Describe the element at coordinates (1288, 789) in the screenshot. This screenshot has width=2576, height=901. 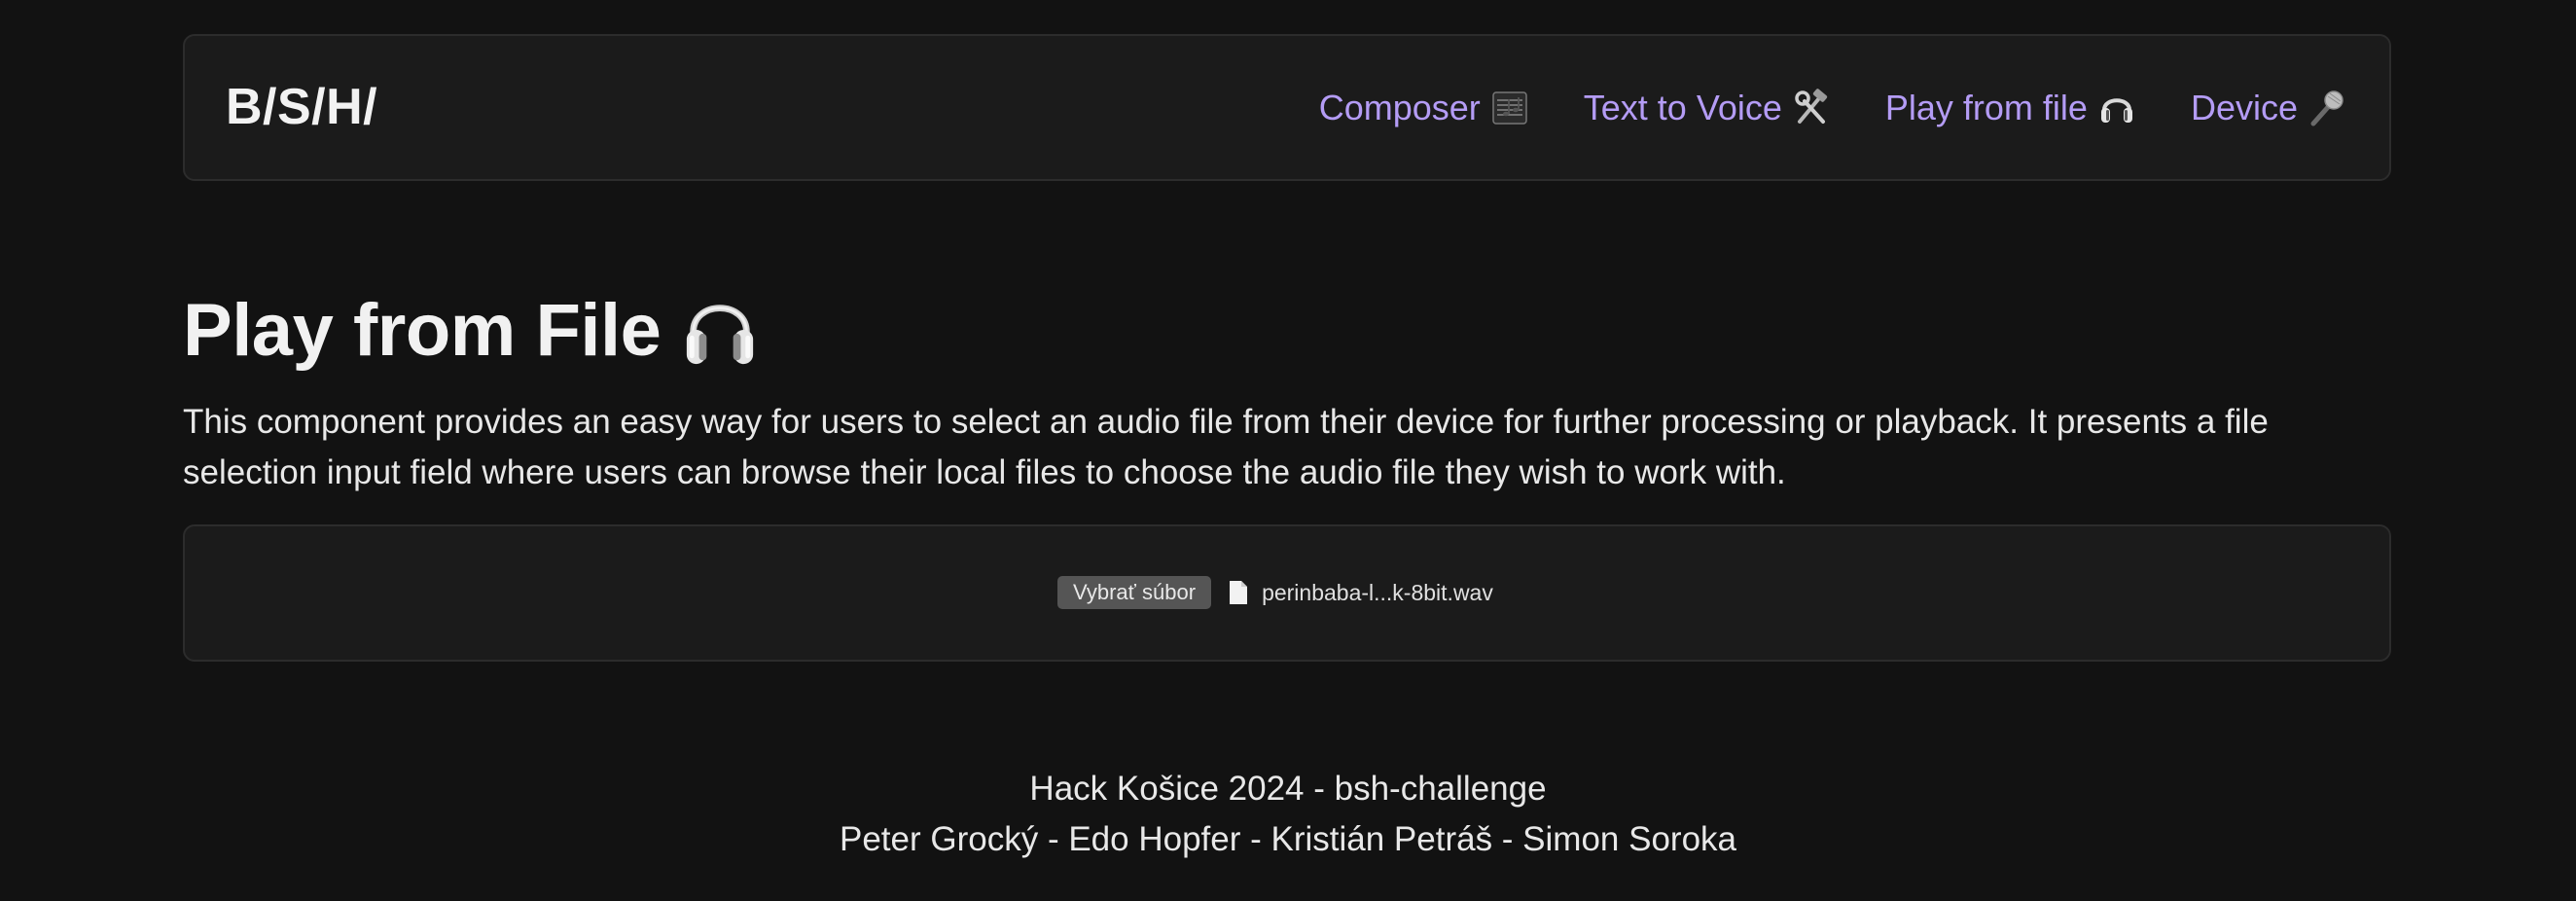
I see `footer-event-line: Hack Košice 2024 - bsh-challenge` at that location.